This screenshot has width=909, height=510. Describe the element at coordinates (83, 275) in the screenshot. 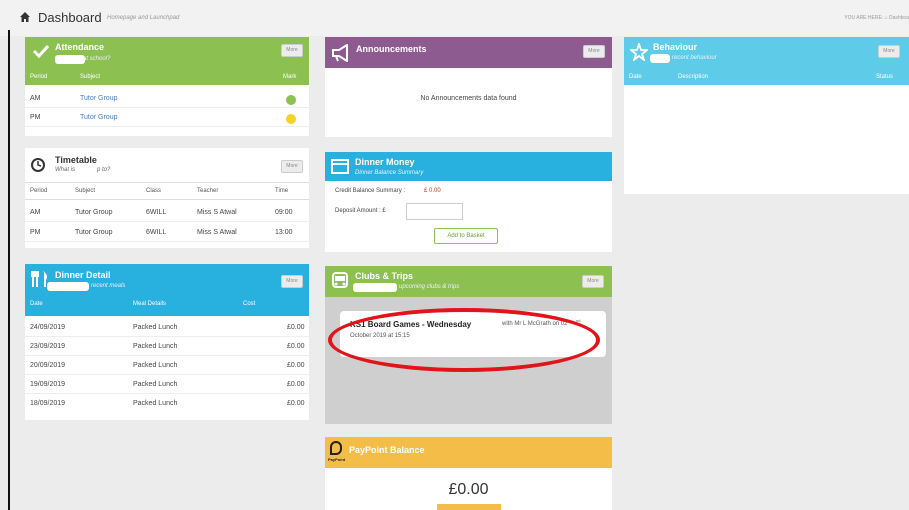

I see `dinner-detail-title: Dinner Detail` at that location.